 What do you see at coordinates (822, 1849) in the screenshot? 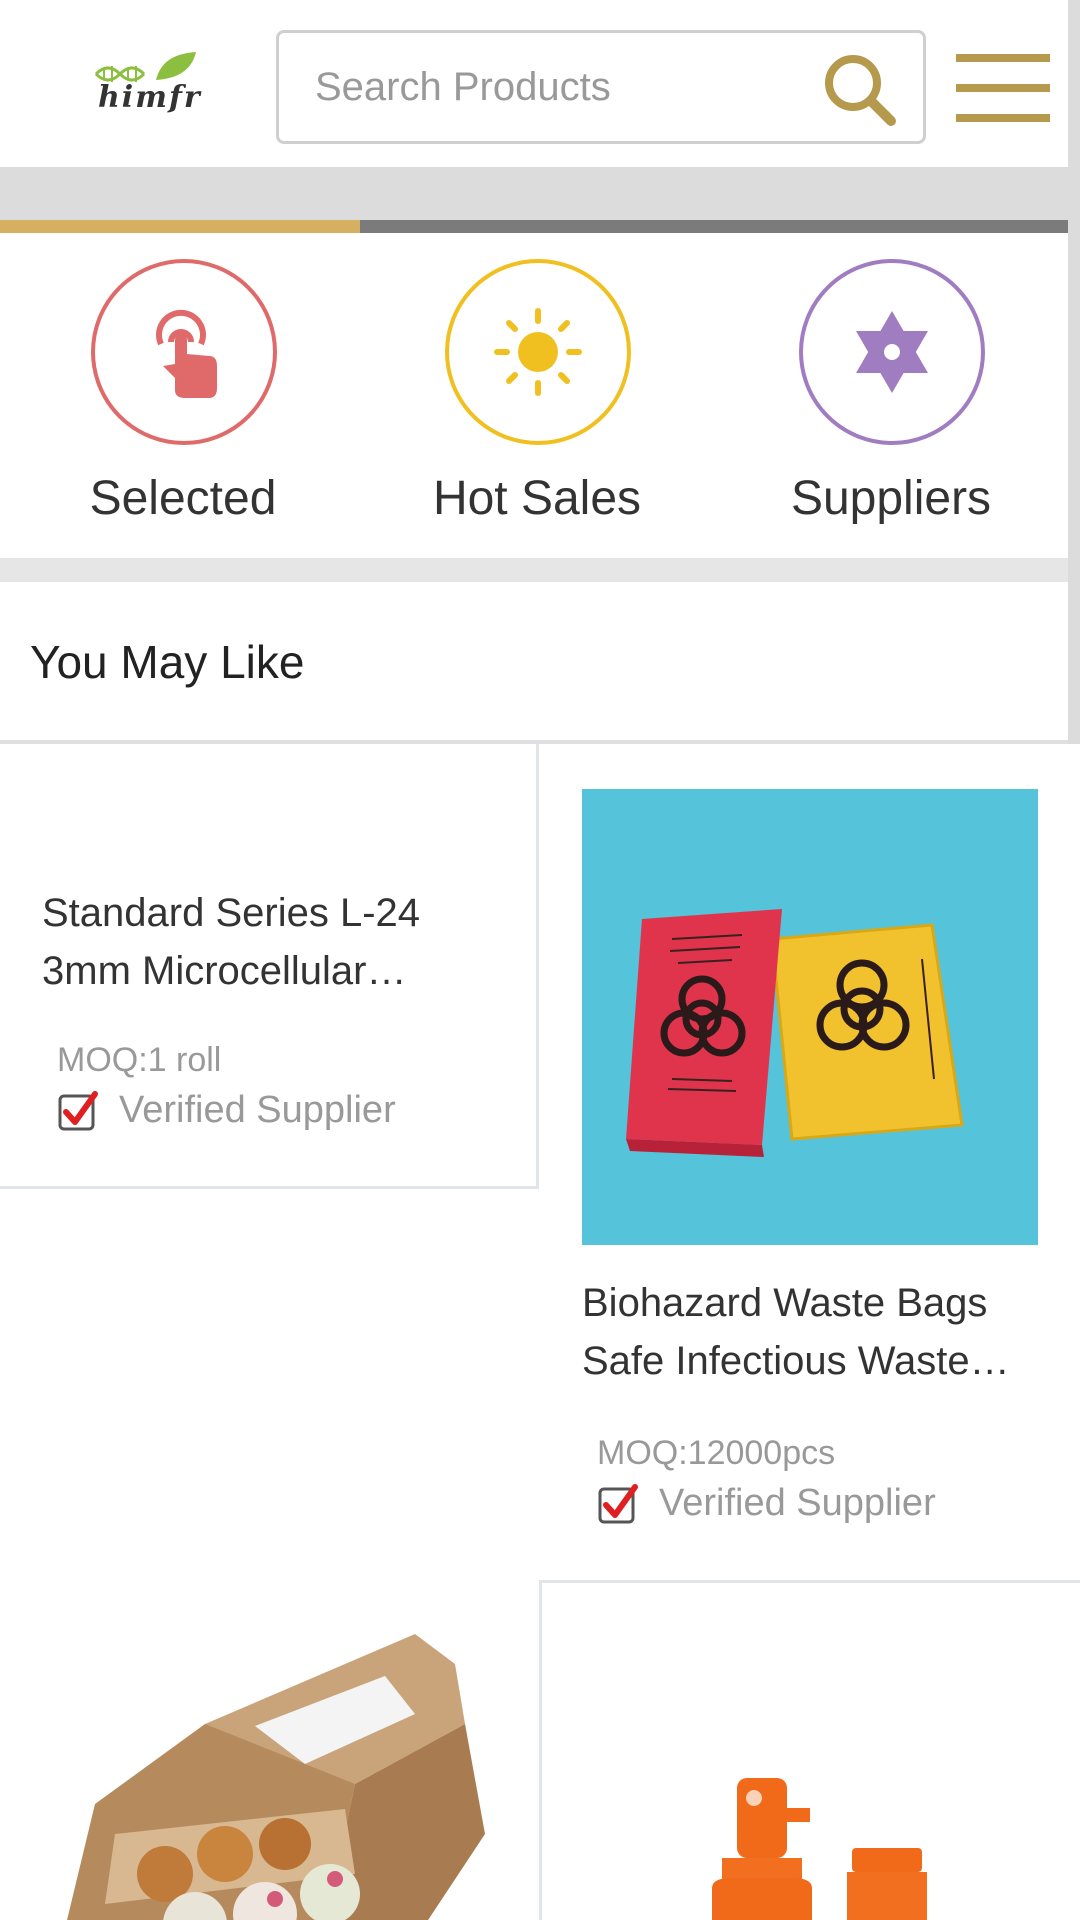
I see `product-image-spray-bottle` at bounding box center [822, 1849].